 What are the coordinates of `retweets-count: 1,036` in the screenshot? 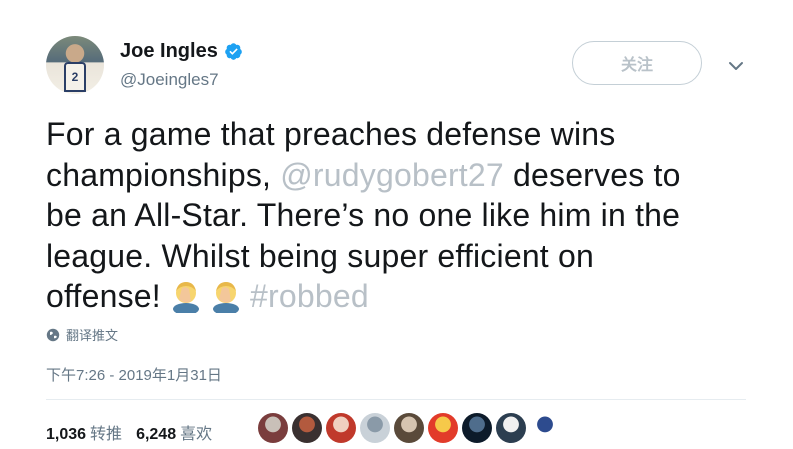 It's located at (66, 434).